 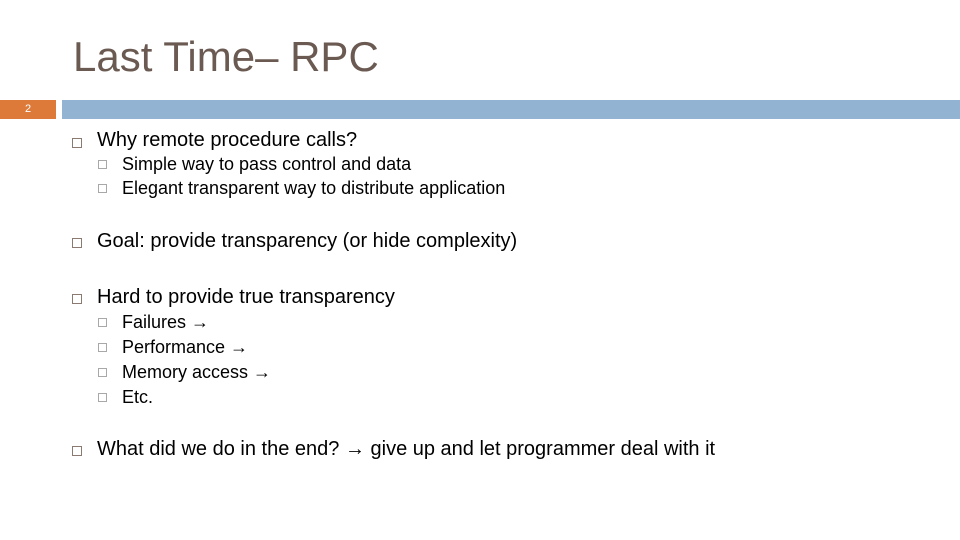 What do you see at coordinates (246, 297) in the screenshot?
I see `bullet-3: Hard to provide true transparency` at bounding box center [246, 297].